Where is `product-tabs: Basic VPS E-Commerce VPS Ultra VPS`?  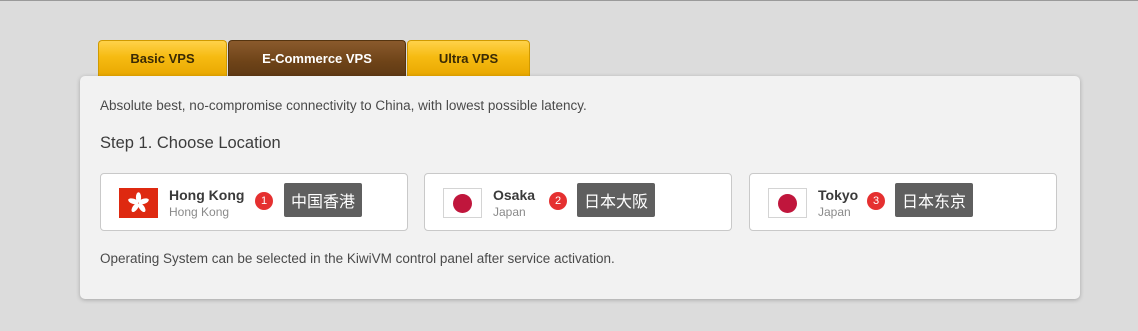 product-tabs: Basic VPS E-Commerce VPS Ultra VPS is located at coordinates (314, 58).